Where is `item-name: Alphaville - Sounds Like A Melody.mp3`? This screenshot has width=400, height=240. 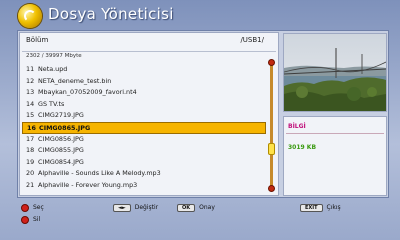
item-name: Alphaville - Sounds Like A Melody.mp3 is located at coordinates (99, 173).